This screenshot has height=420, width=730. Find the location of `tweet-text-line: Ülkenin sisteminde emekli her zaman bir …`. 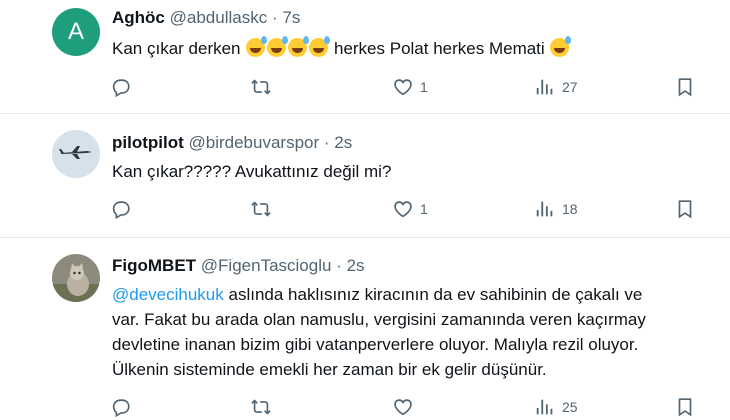

tweet-text-line: Ülkenin sisteminde emekli her zaman bir … is located at coordinates (329, 369).